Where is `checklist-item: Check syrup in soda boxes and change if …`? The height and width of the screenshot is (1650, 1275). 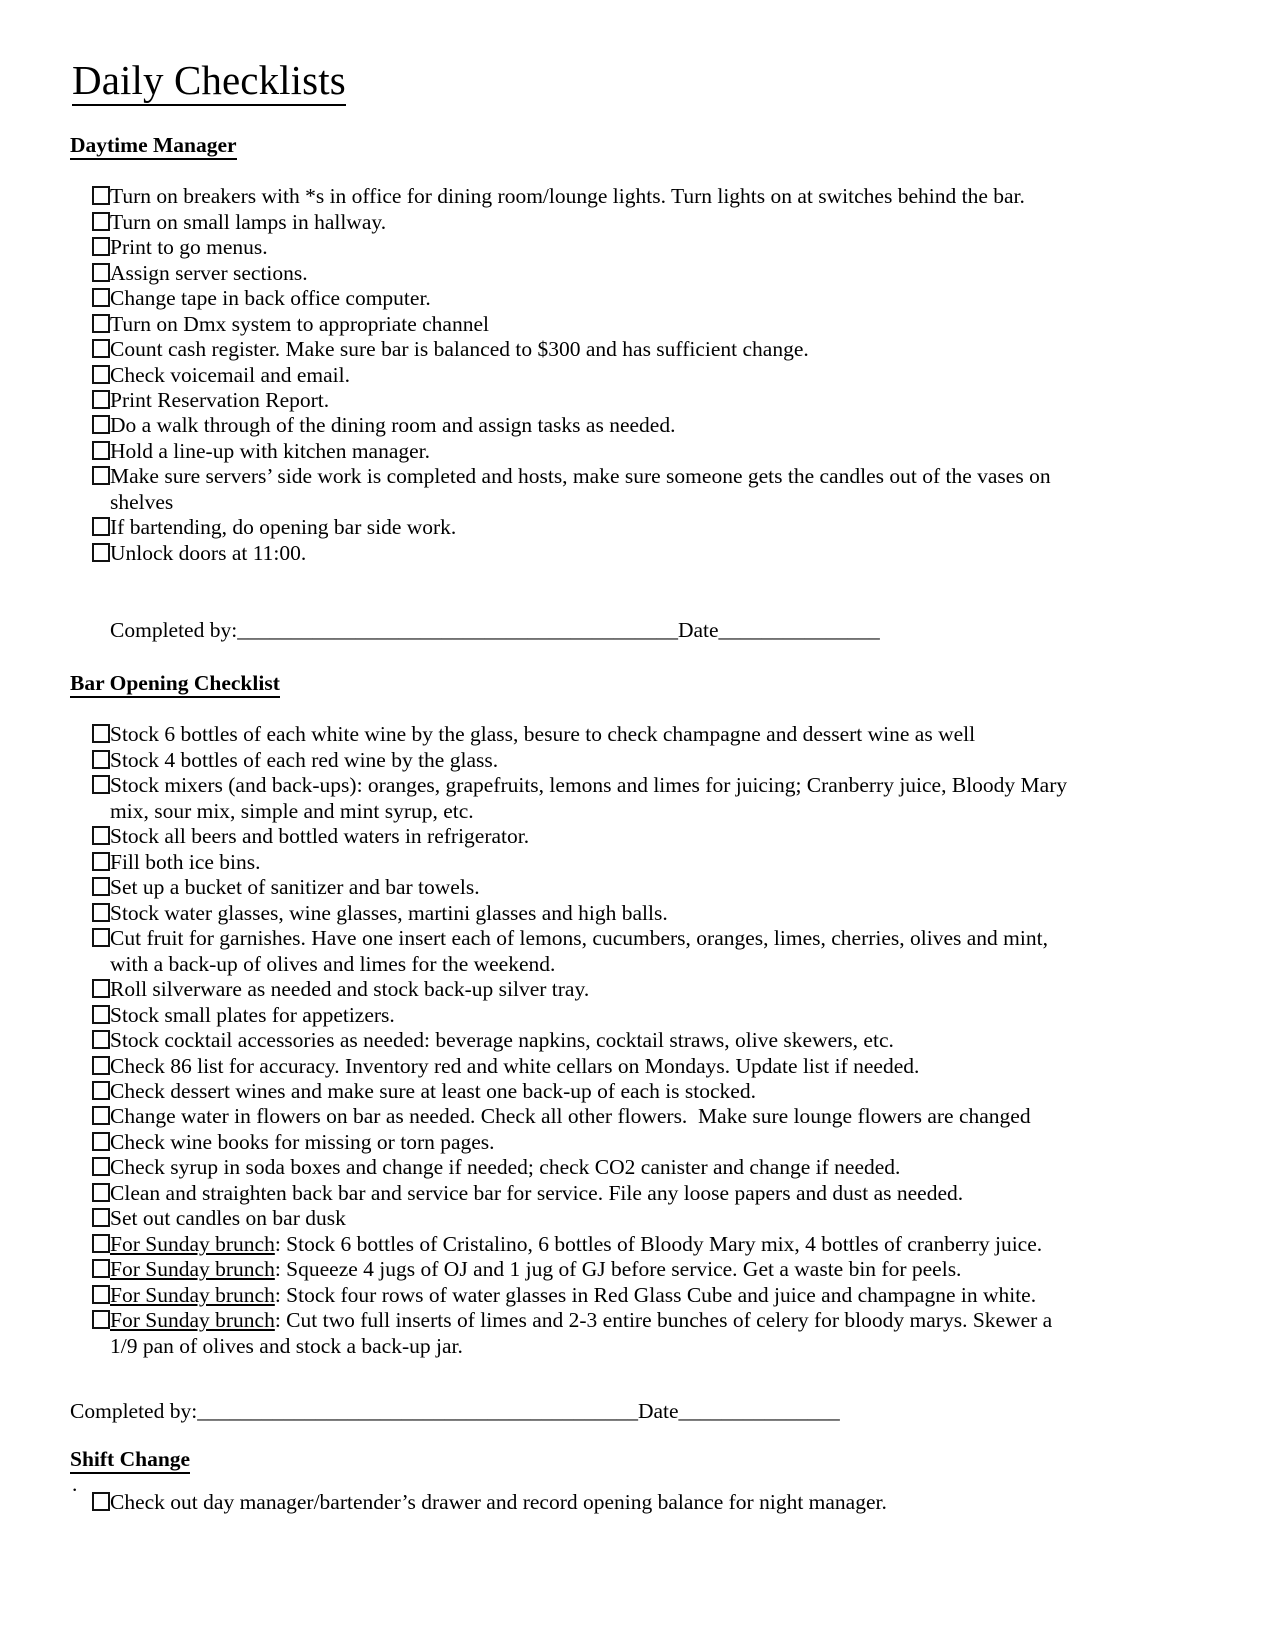
checklist-item: Check syrup in soda boxes and change if … is located at coordinates (570, 1167).